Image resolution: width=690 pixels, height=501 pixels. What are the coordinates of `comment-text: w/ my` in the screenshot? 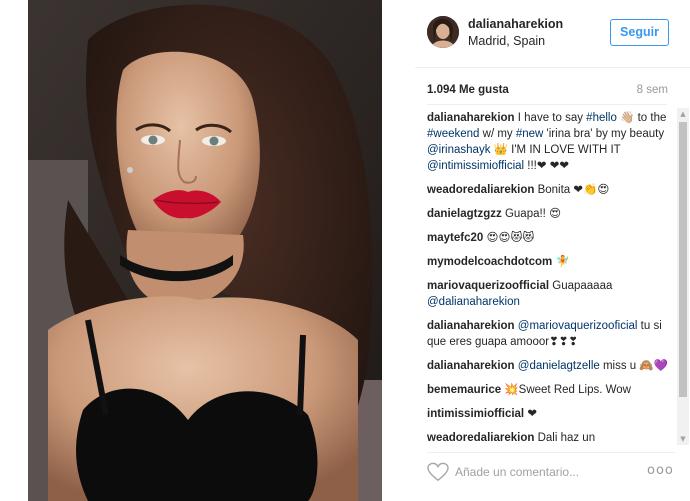 It's located at (497, 134).